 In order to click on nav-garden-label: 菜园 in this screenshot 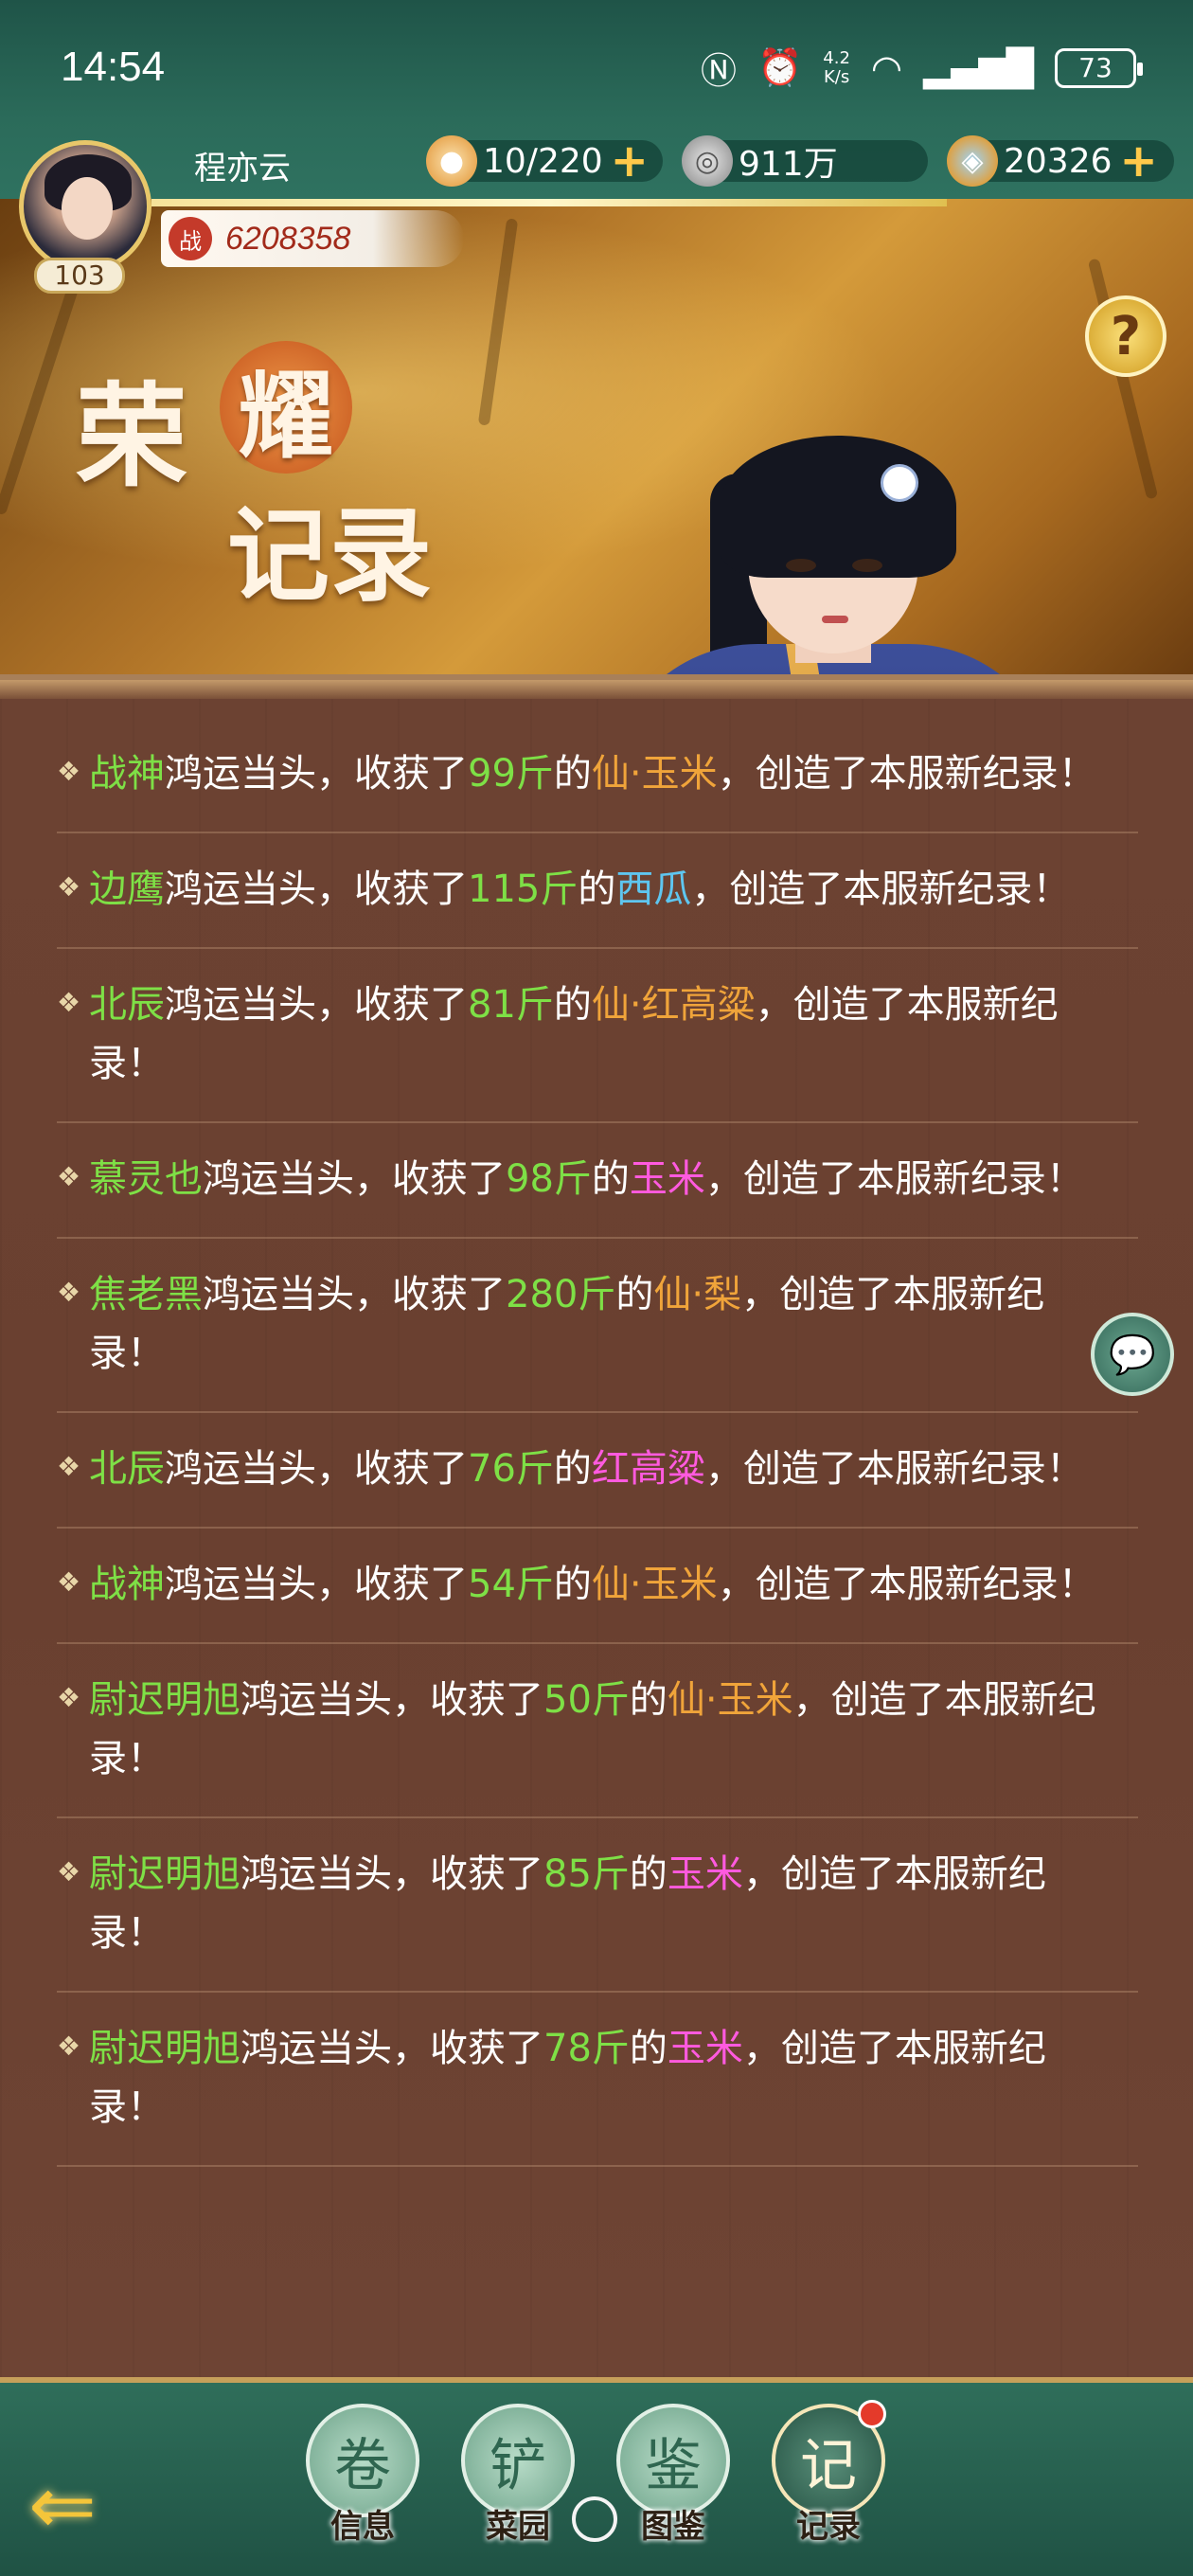, I will do `click(518, 2527)`.